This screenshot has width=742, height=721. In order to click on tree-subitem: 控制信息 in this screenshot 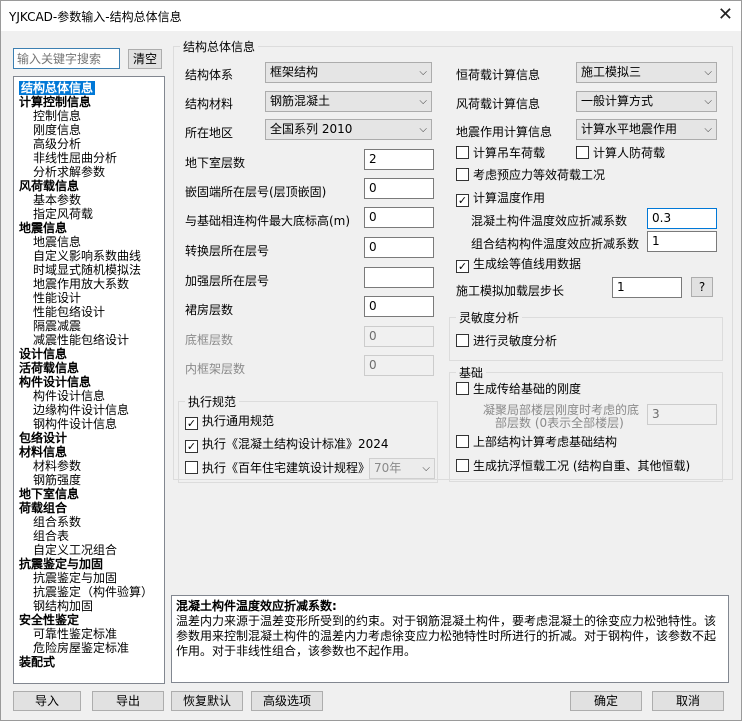, I will do `click(89, 116)`.